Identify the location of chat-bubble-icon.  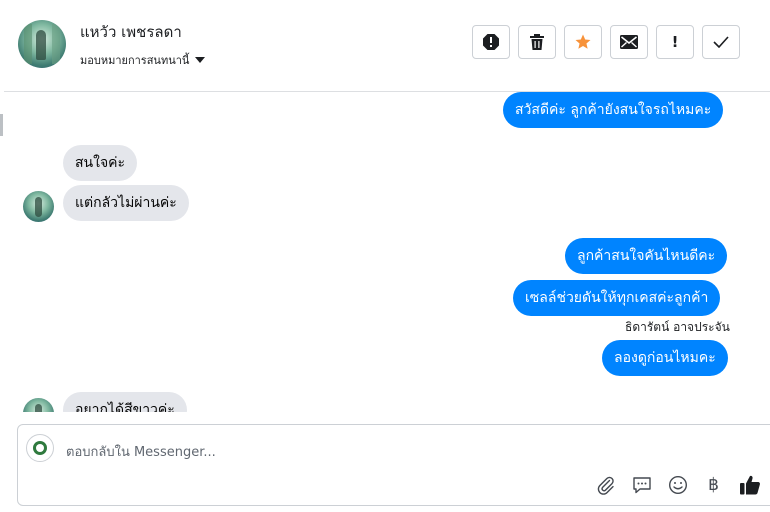
(641, 484).